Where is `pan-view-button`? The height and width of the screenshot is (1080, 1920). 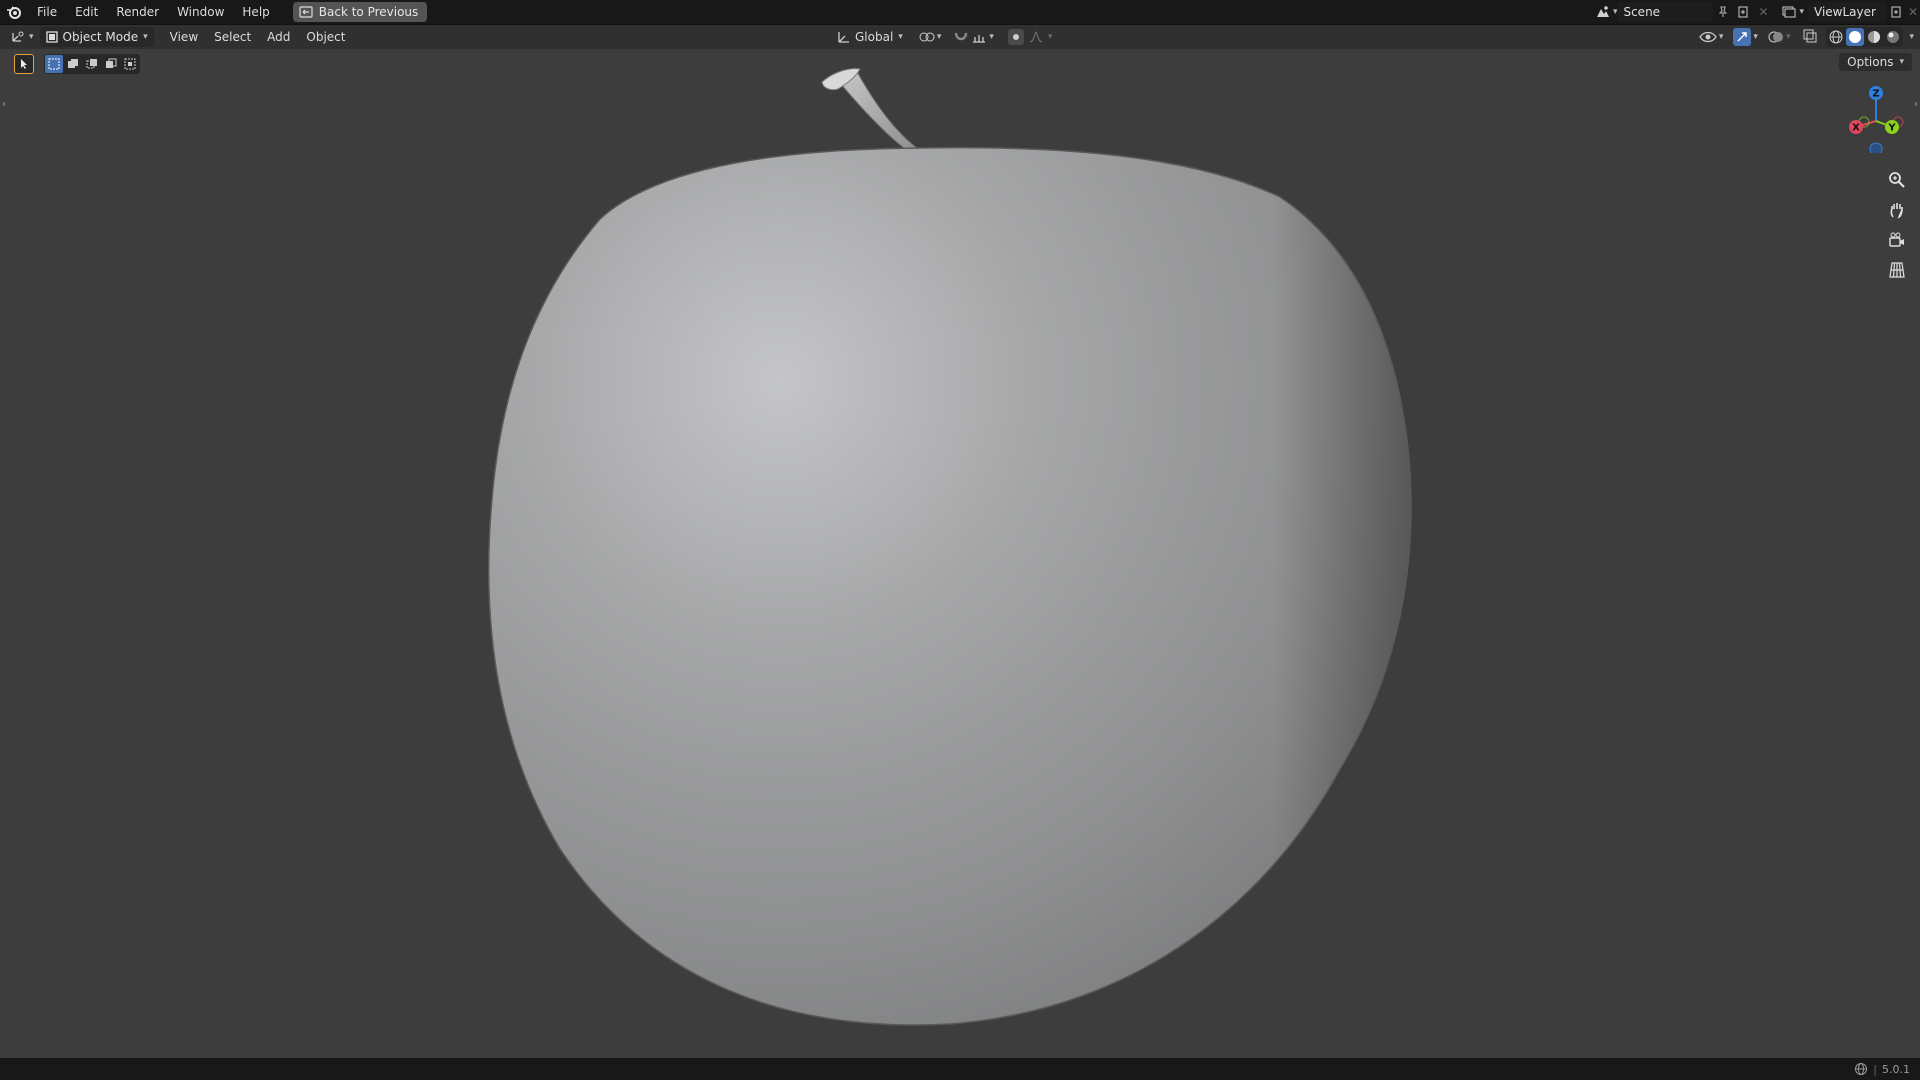
pan-view-button is located at coordinates (1897, 210).